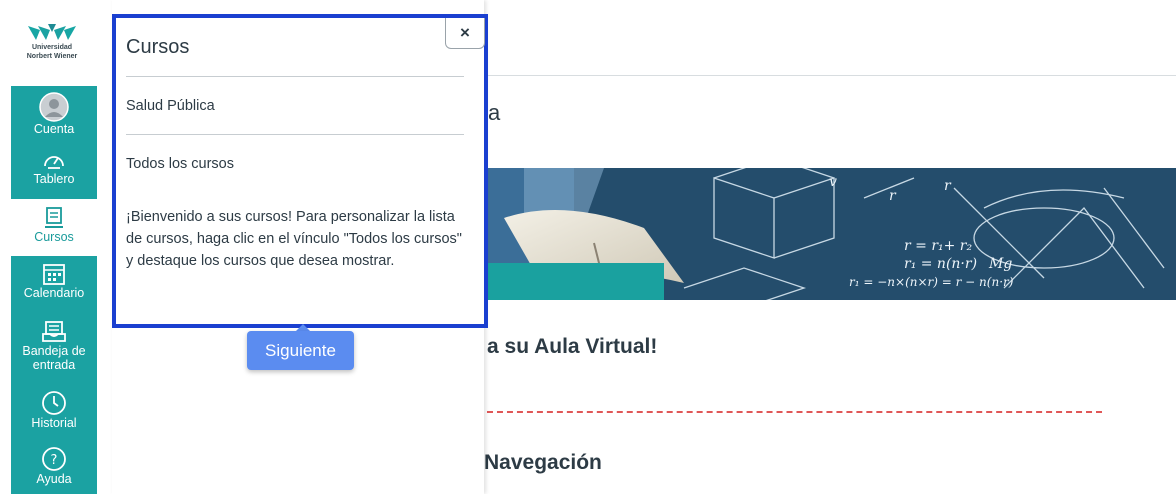 This screenshot has width=1176, height=494. What do you see at coordinates (52, 56) in the screenshot?
I see `logo-text-line2: Norbert Wiener` at bounding box center [52, 56].